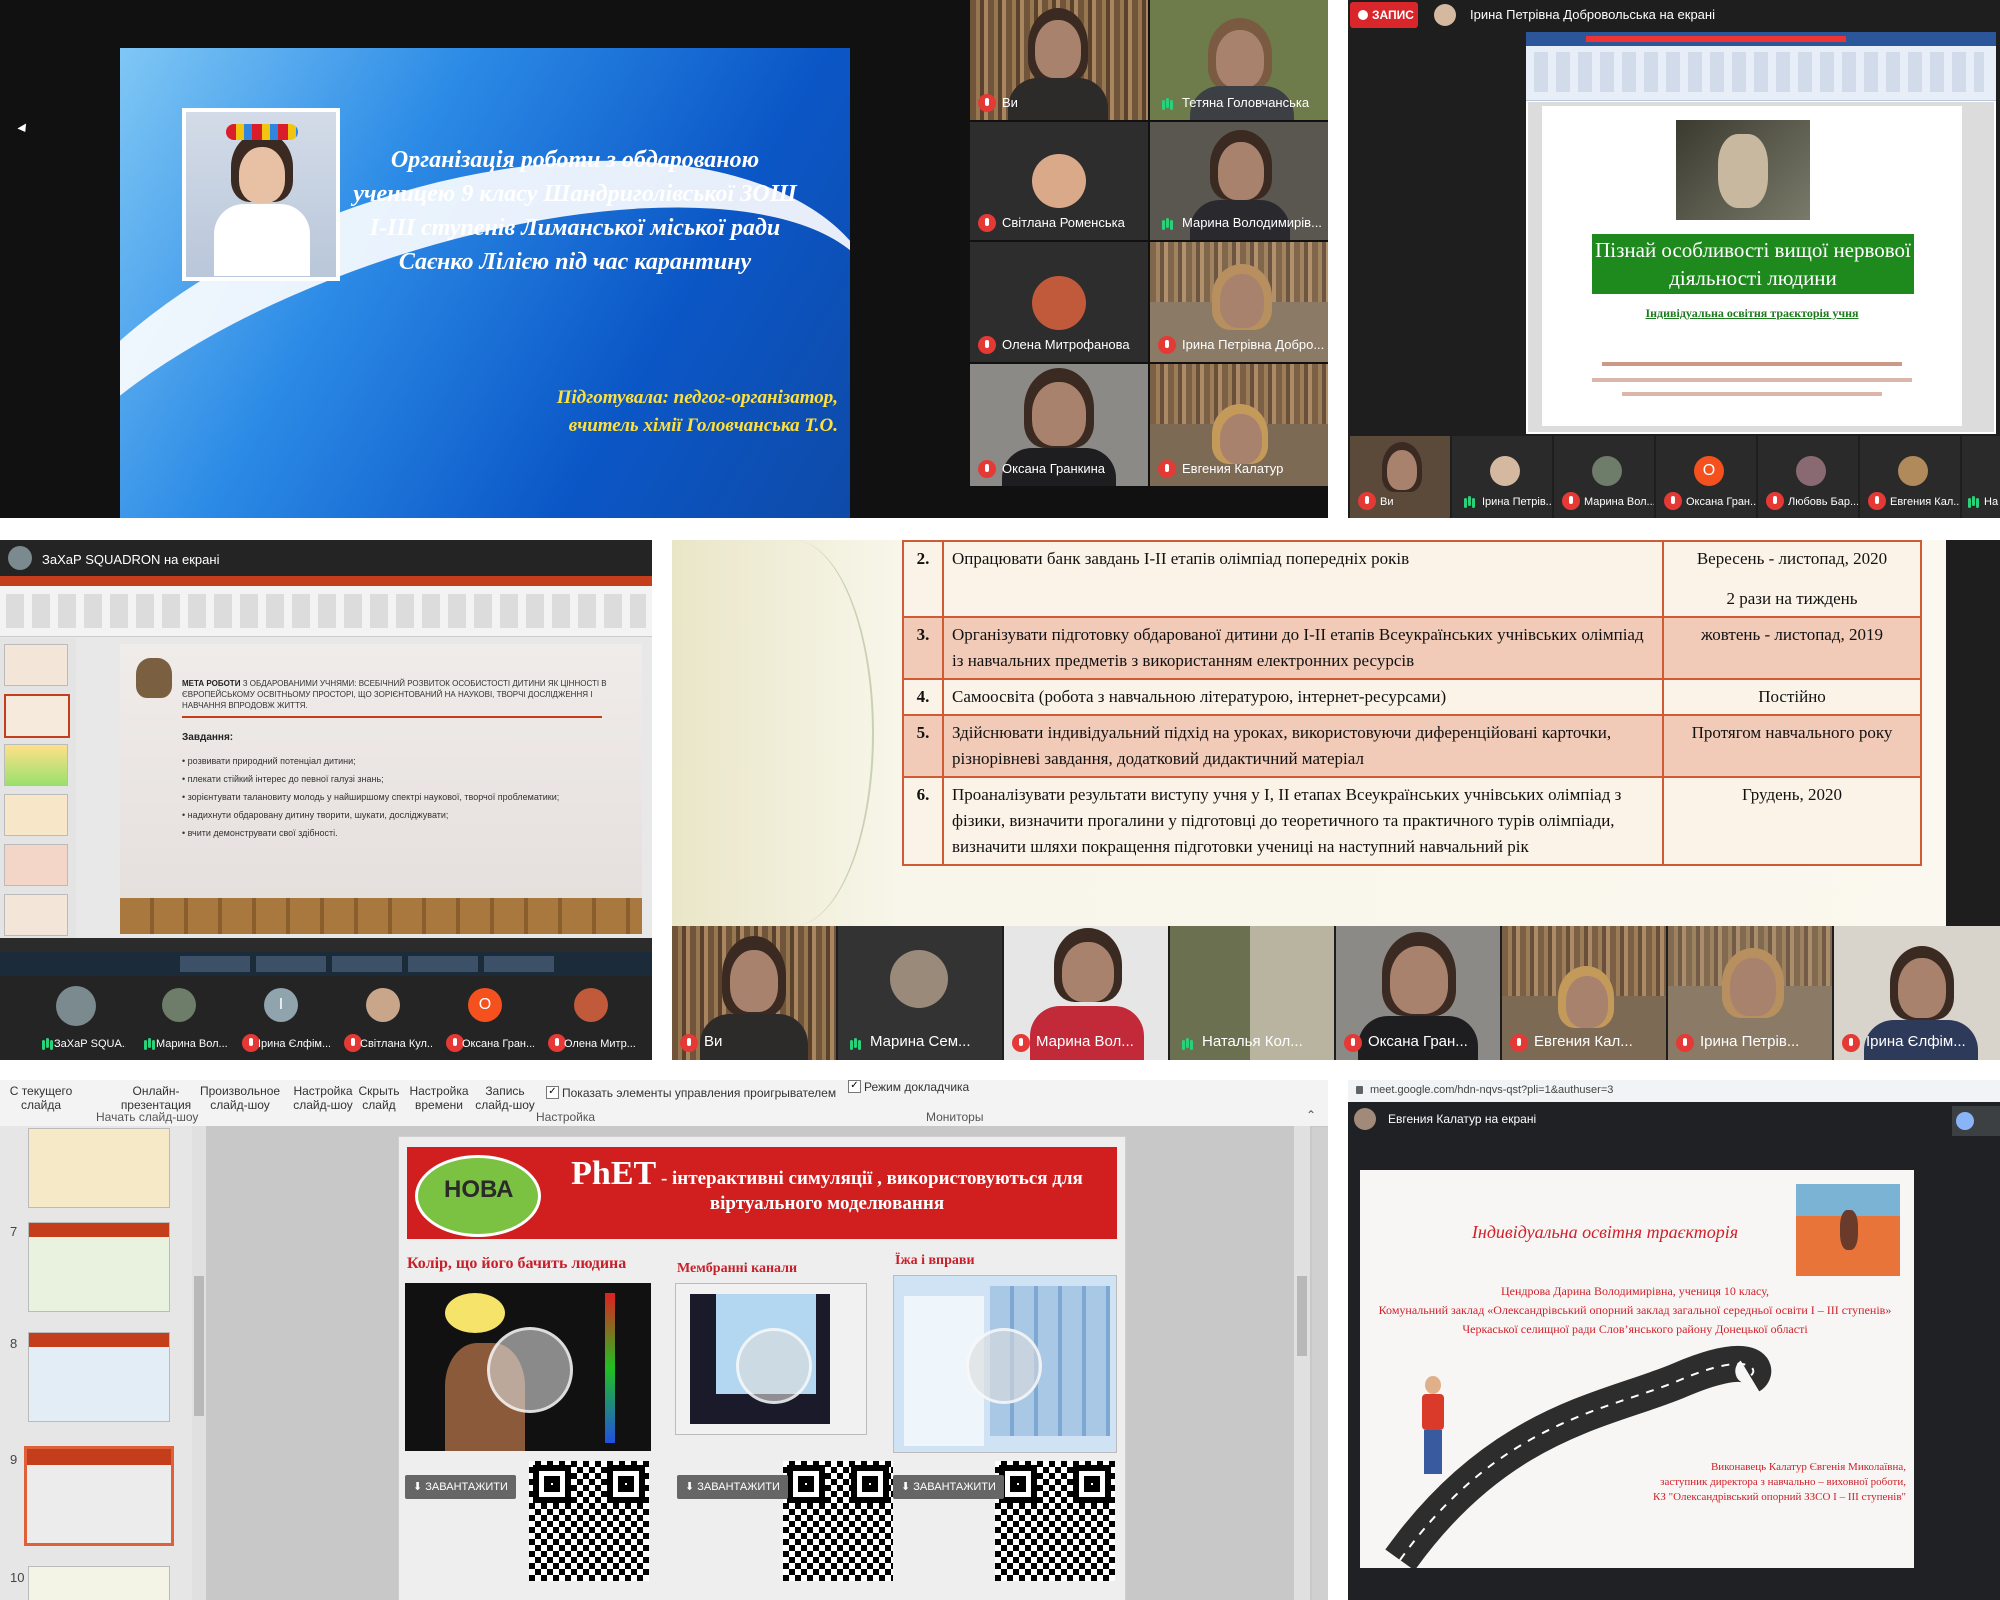  I want to click on online-presentation-button: Онлайн-презентация, so click(156, 1098).